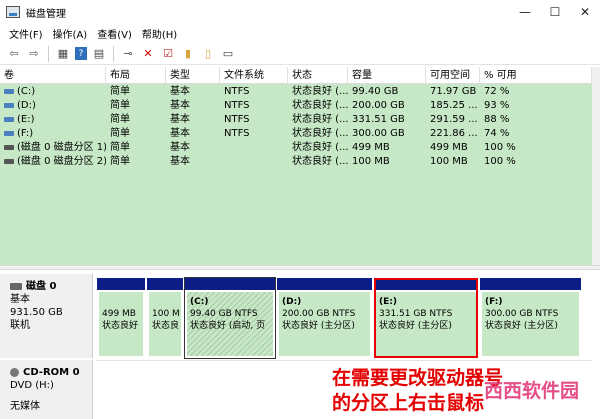  What do you see at coordinates (14, 54) in the screenshot?
I see `back-icon: ⇦` at bounding box center [14, 54].